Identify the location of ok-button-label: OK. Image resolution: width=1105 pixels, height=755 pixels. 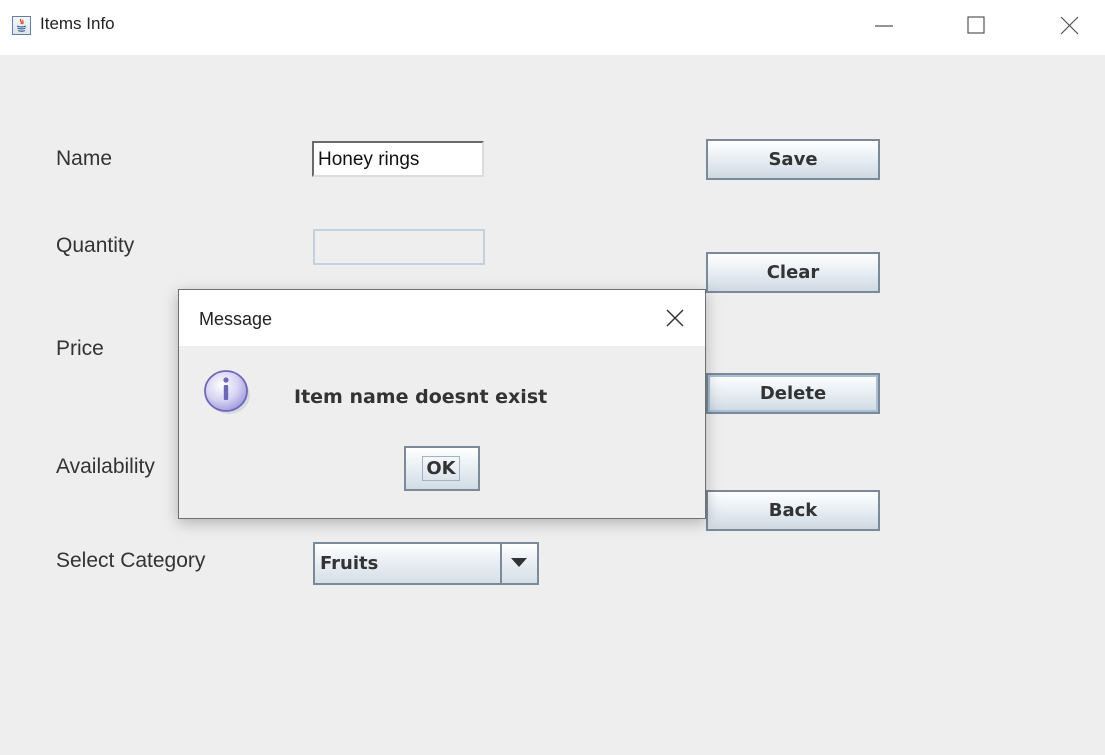
(441, 468).